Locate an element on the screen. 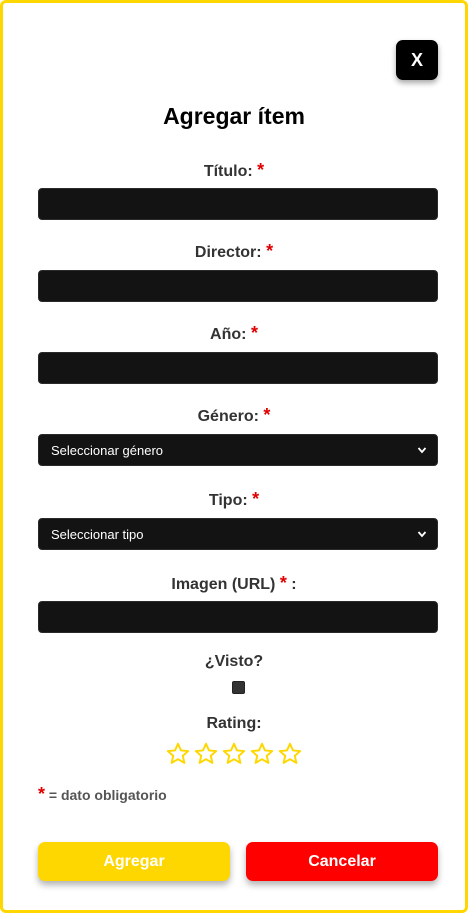  genero-label-text: Género: is located at coordinates (228, 416).